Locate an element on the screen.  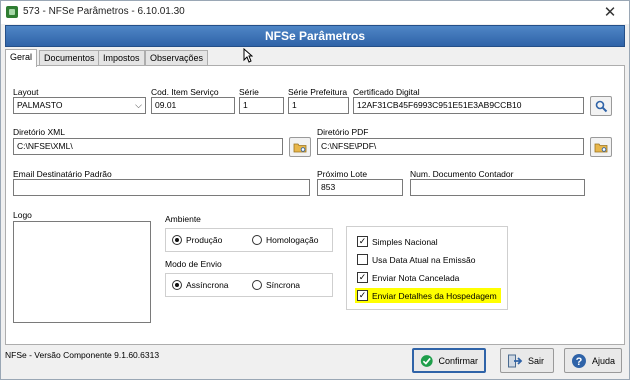
radio-assincrona-label: Assíncrona is located at coordinates (207, 285).